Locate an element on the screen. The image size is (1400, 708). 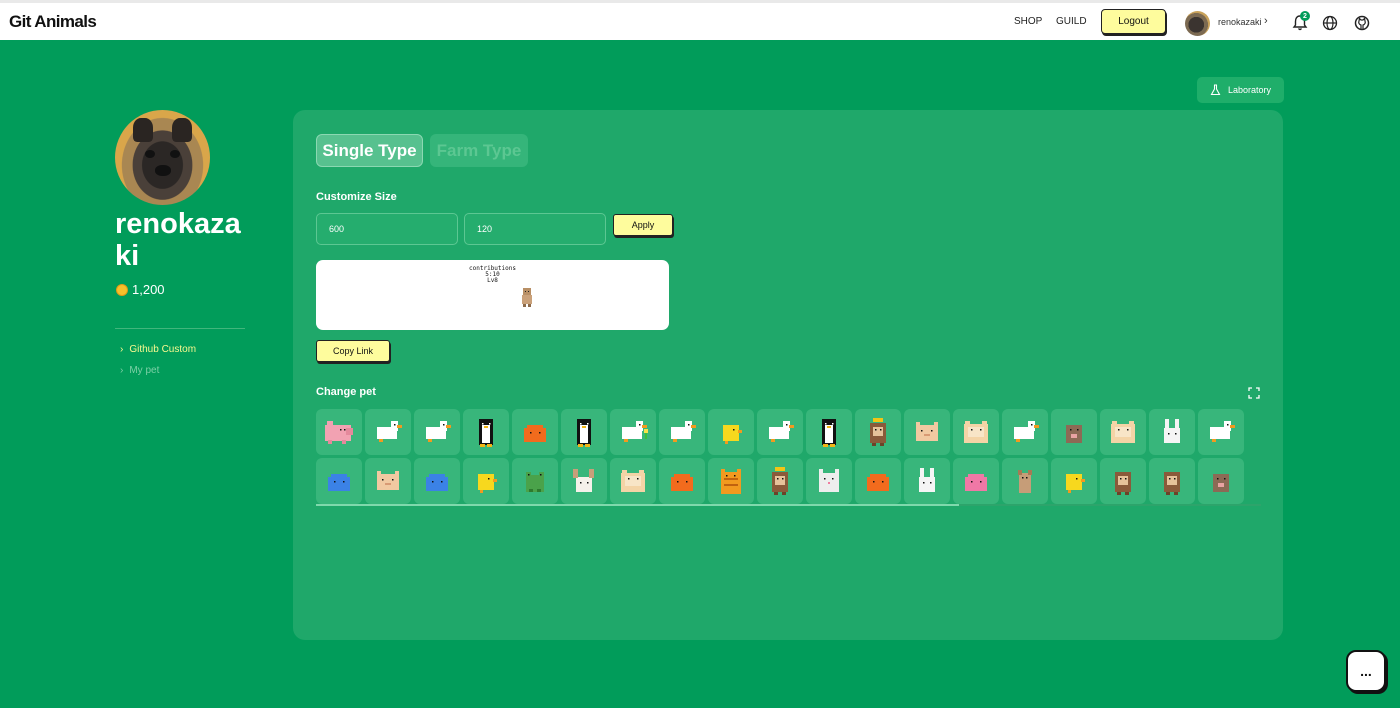
dog-small-icon is located at coordinates (1025, 481).